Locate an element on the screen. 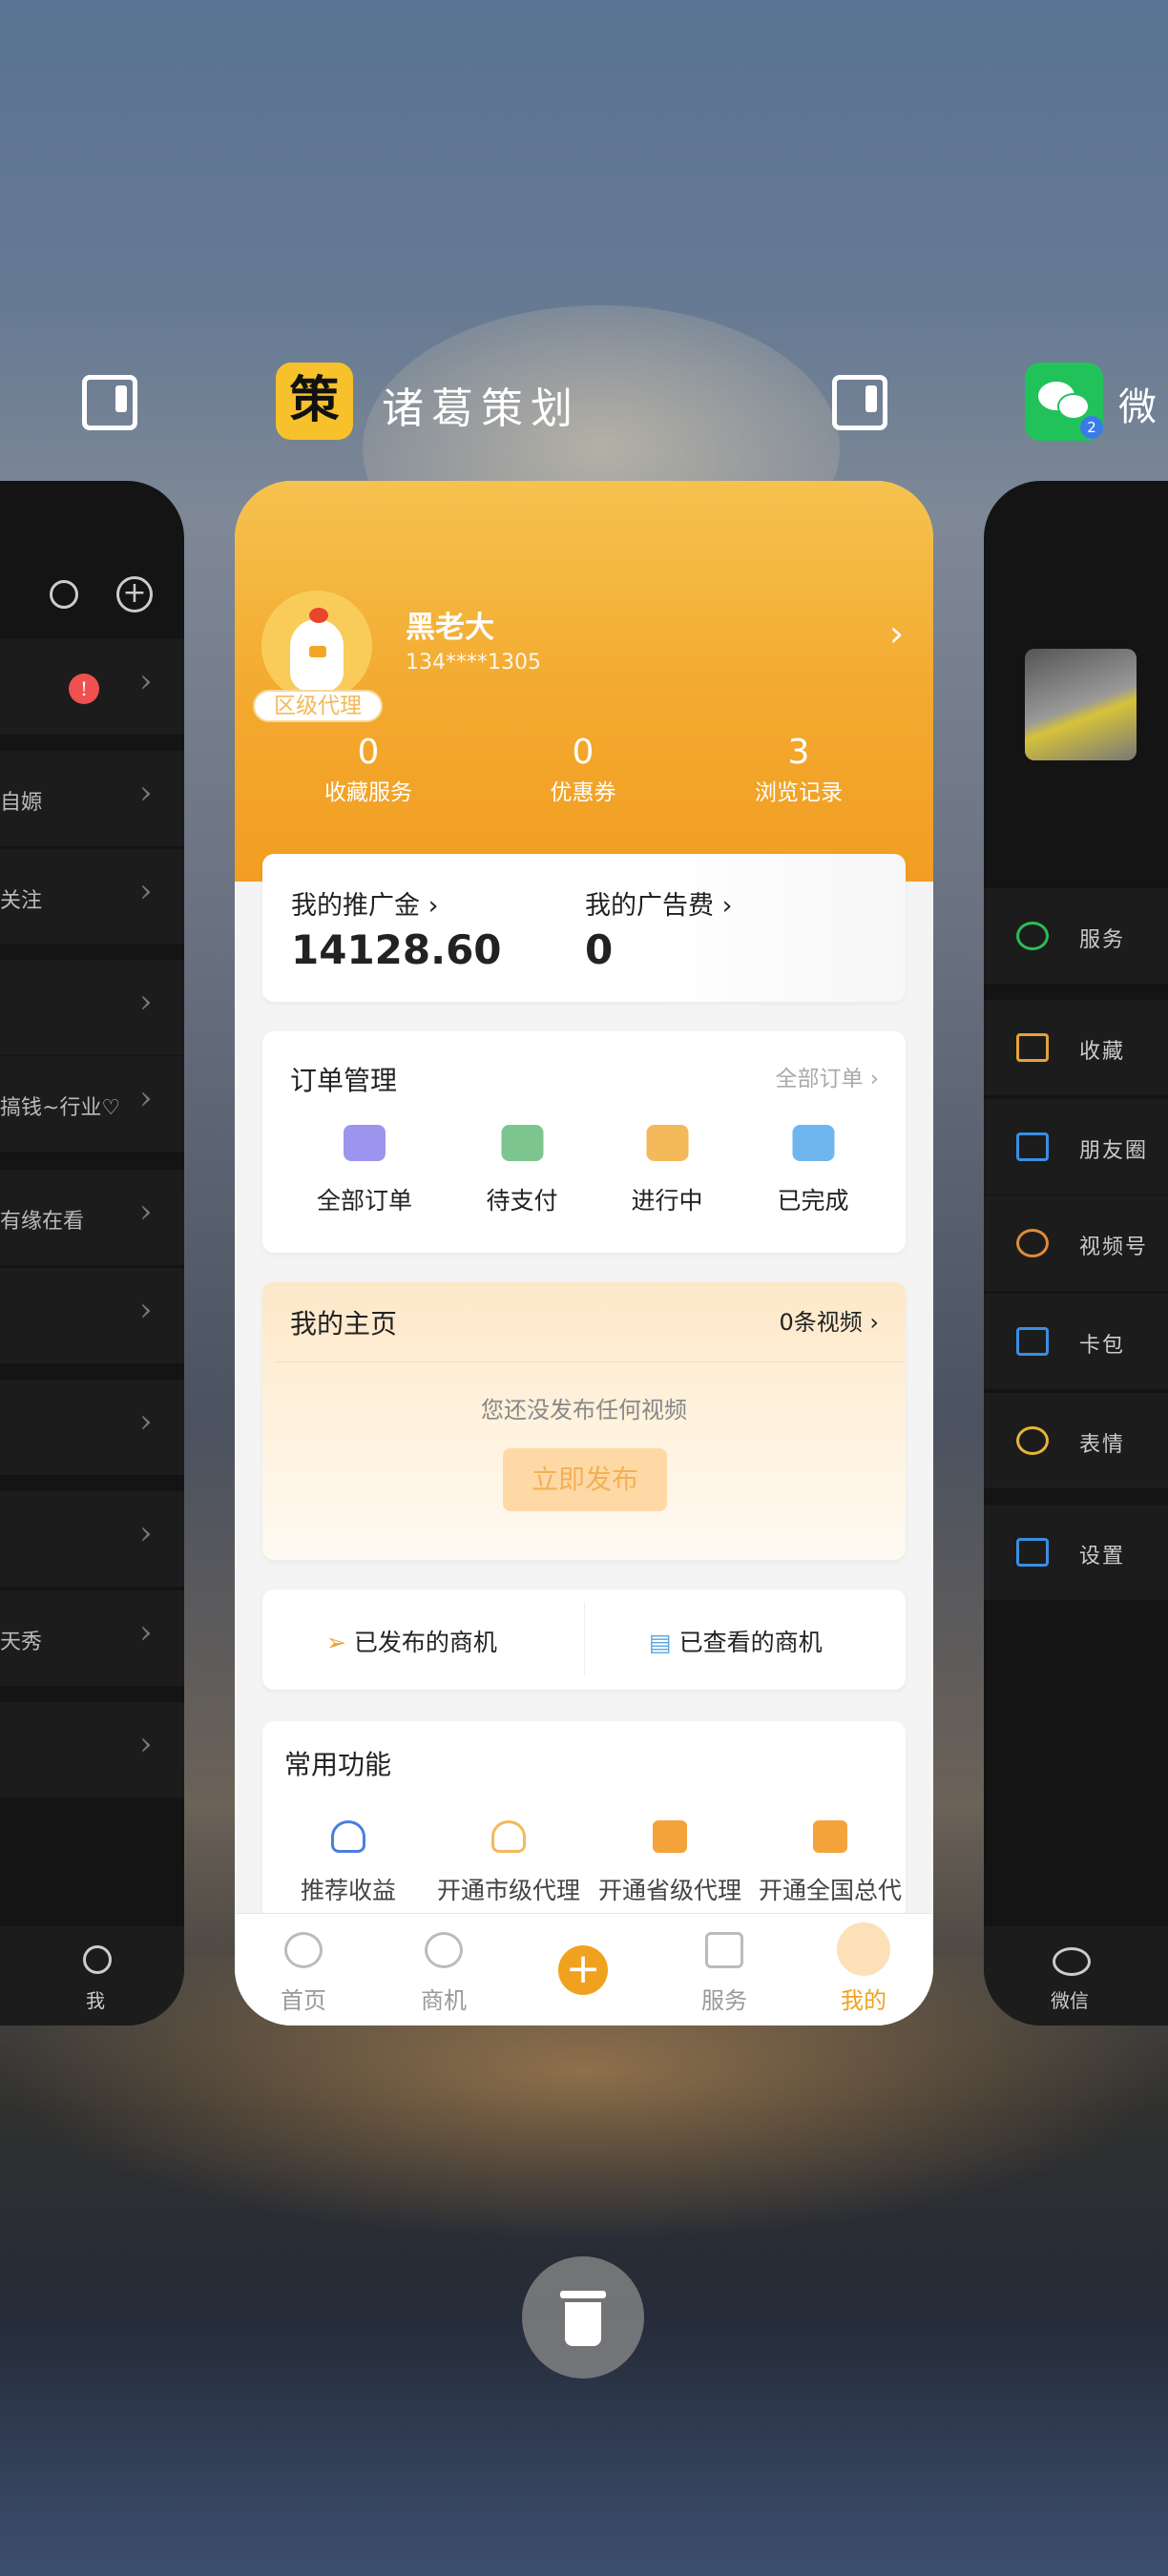 This screenshot has width=1168, height=2576. function-item-label: 推荐收益 is located at coordinates (348, 1890).